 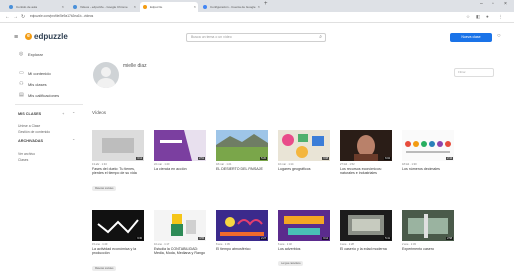 I want to click on profile-icon: ●, so click(x=487, y=16).